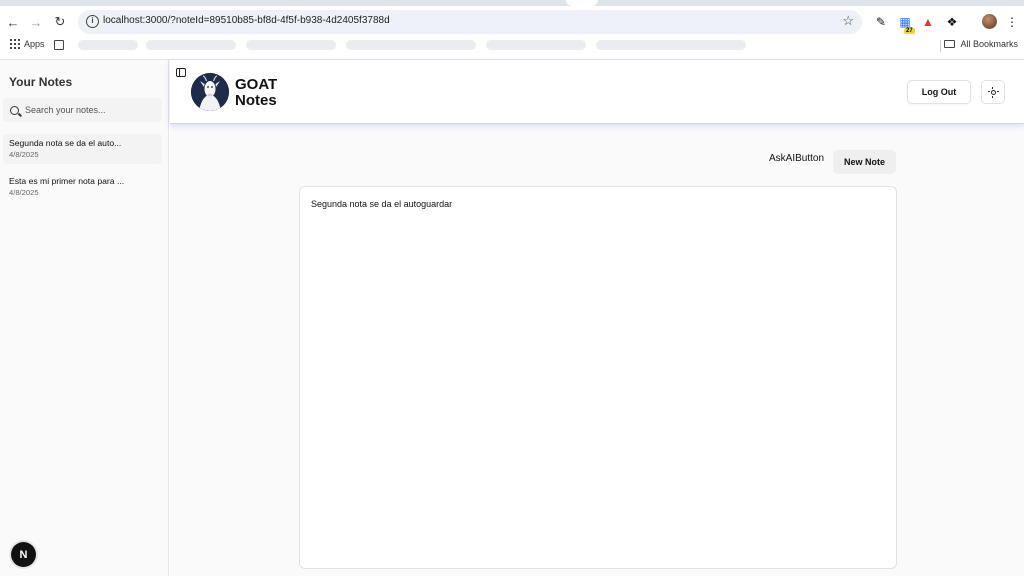  I want to click on pen-extension-icon: ✎, so click(881, 22).